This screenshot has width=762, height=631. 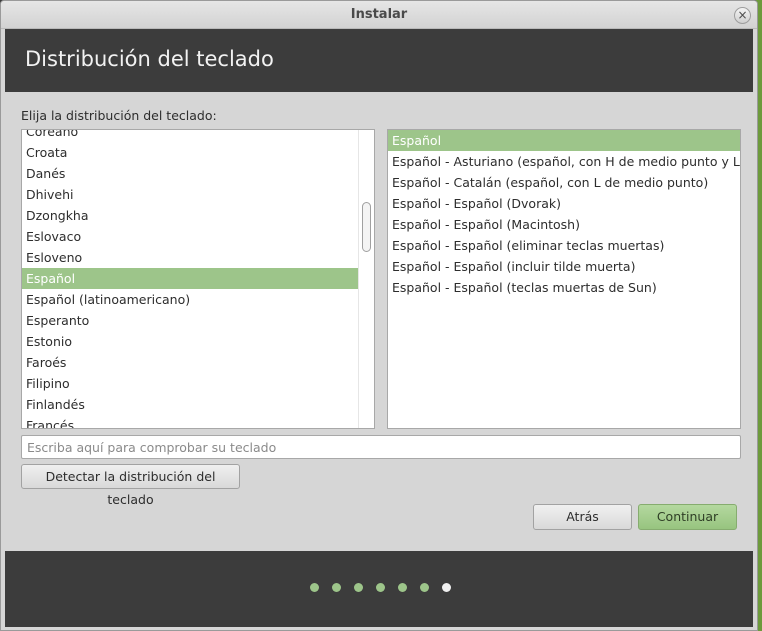 I want to click on layout-list-item: Finlandés, so click(x=191, y=404).